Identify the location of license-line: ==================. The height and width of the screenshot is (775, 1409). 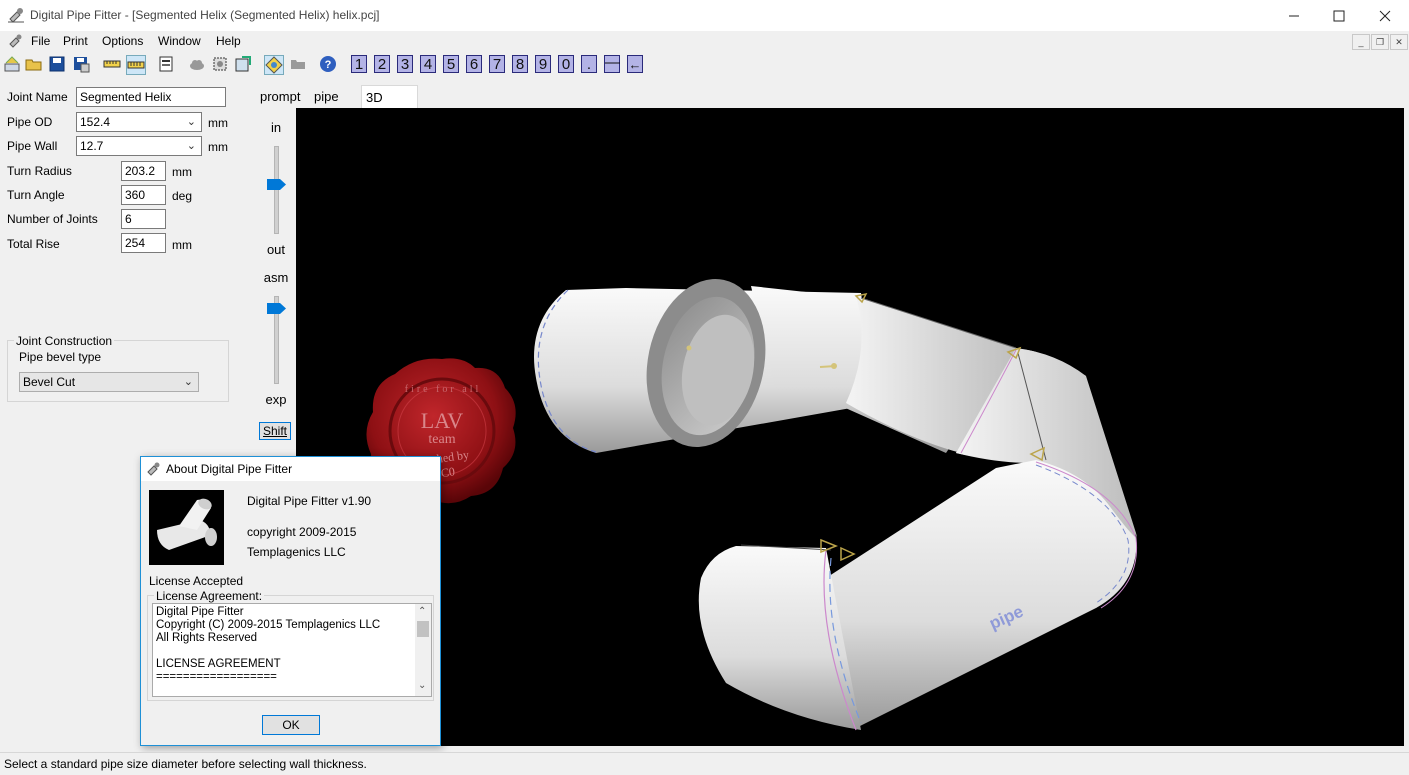
(216, 677).